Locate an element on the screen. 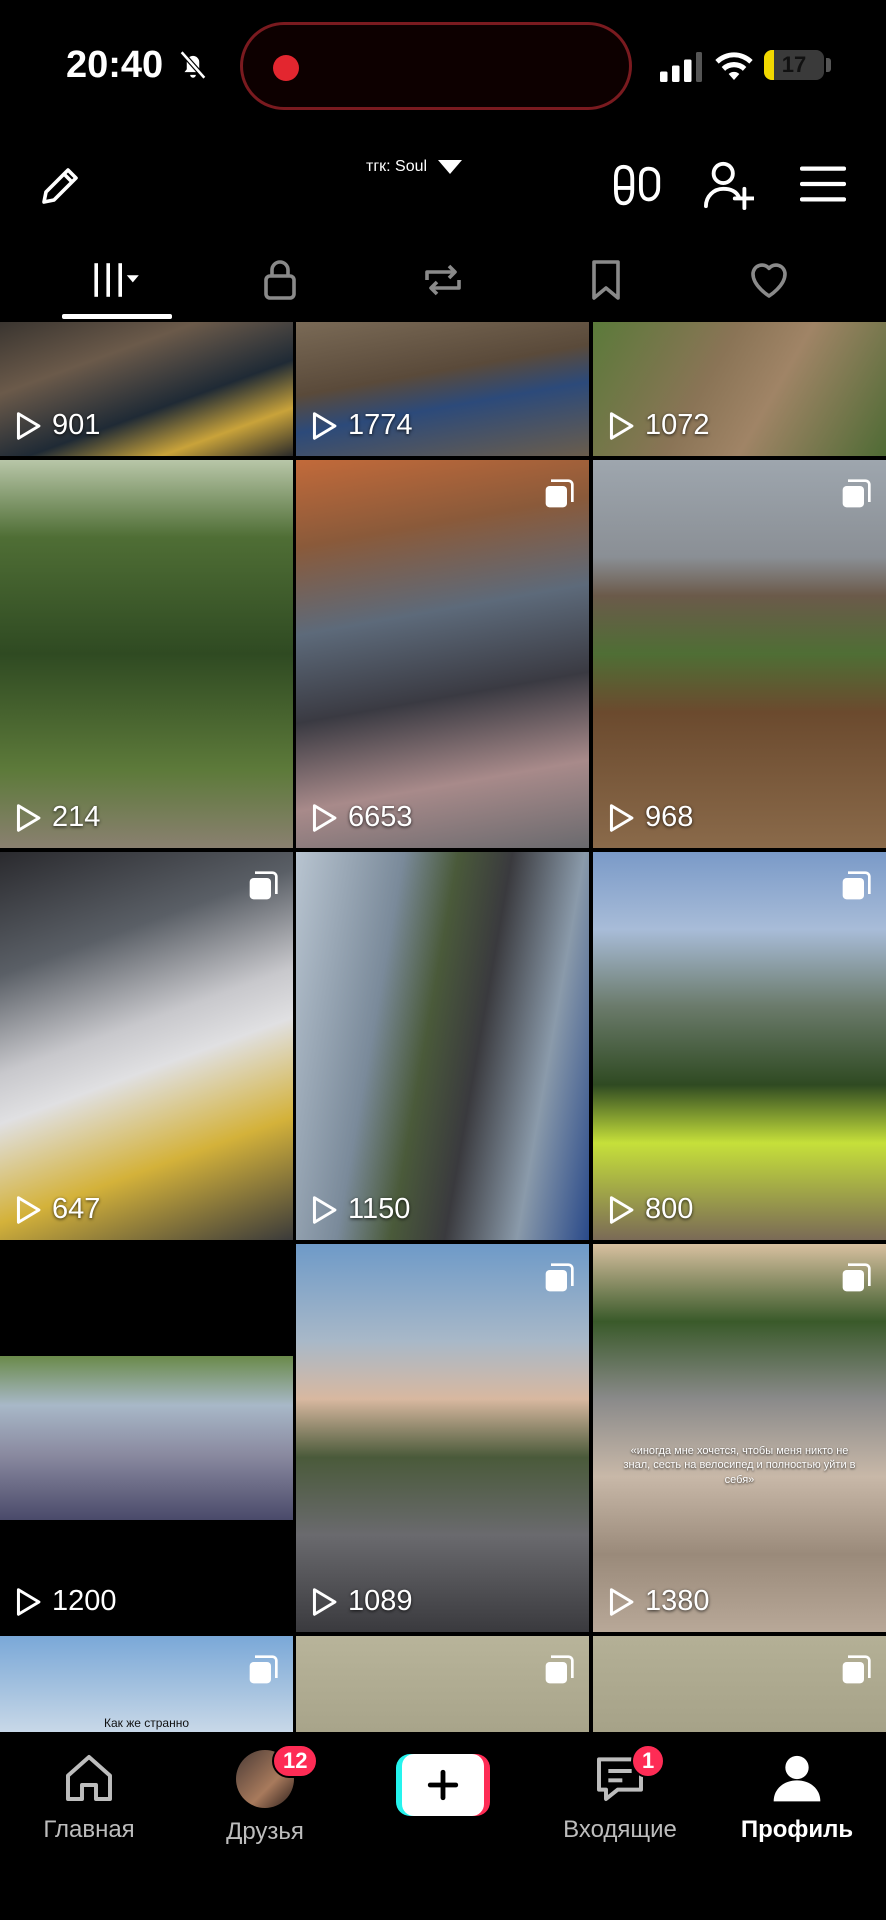 This screenshot has height=1920, width=886. video-thumbnail: 968 is located at coordinates (739, 654).